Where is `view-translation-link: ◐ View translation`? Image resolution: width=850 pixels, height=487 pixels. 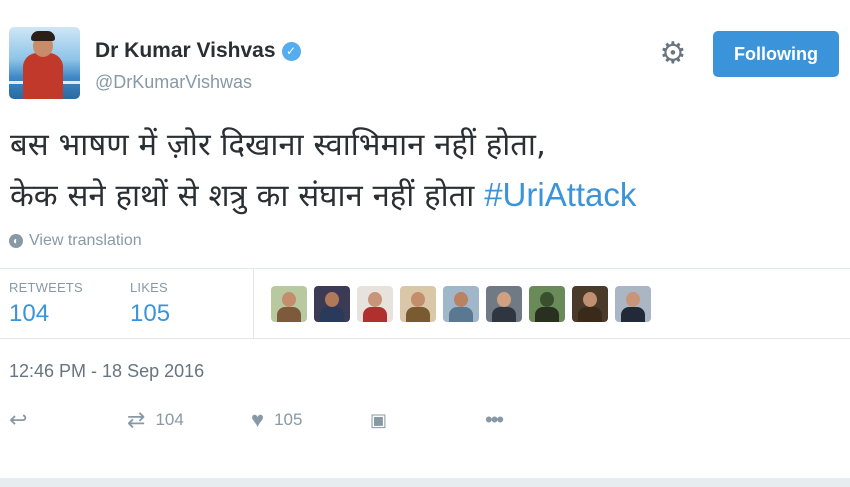 view-translation-link: ◐ View translation is located at coordinates (75, 241).